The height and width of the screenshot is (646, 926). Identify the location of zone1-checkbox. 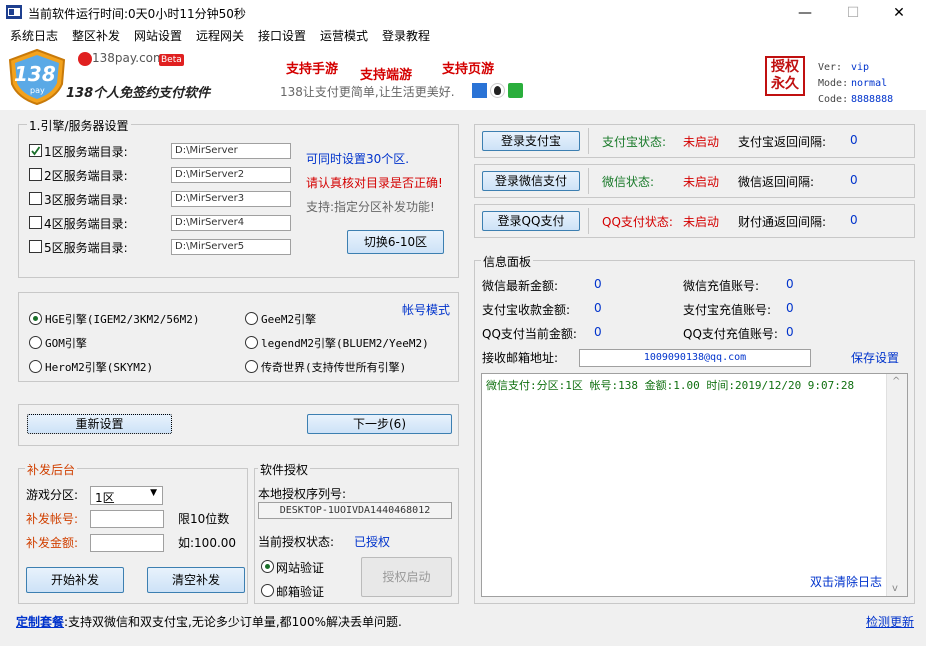
(35, 150).